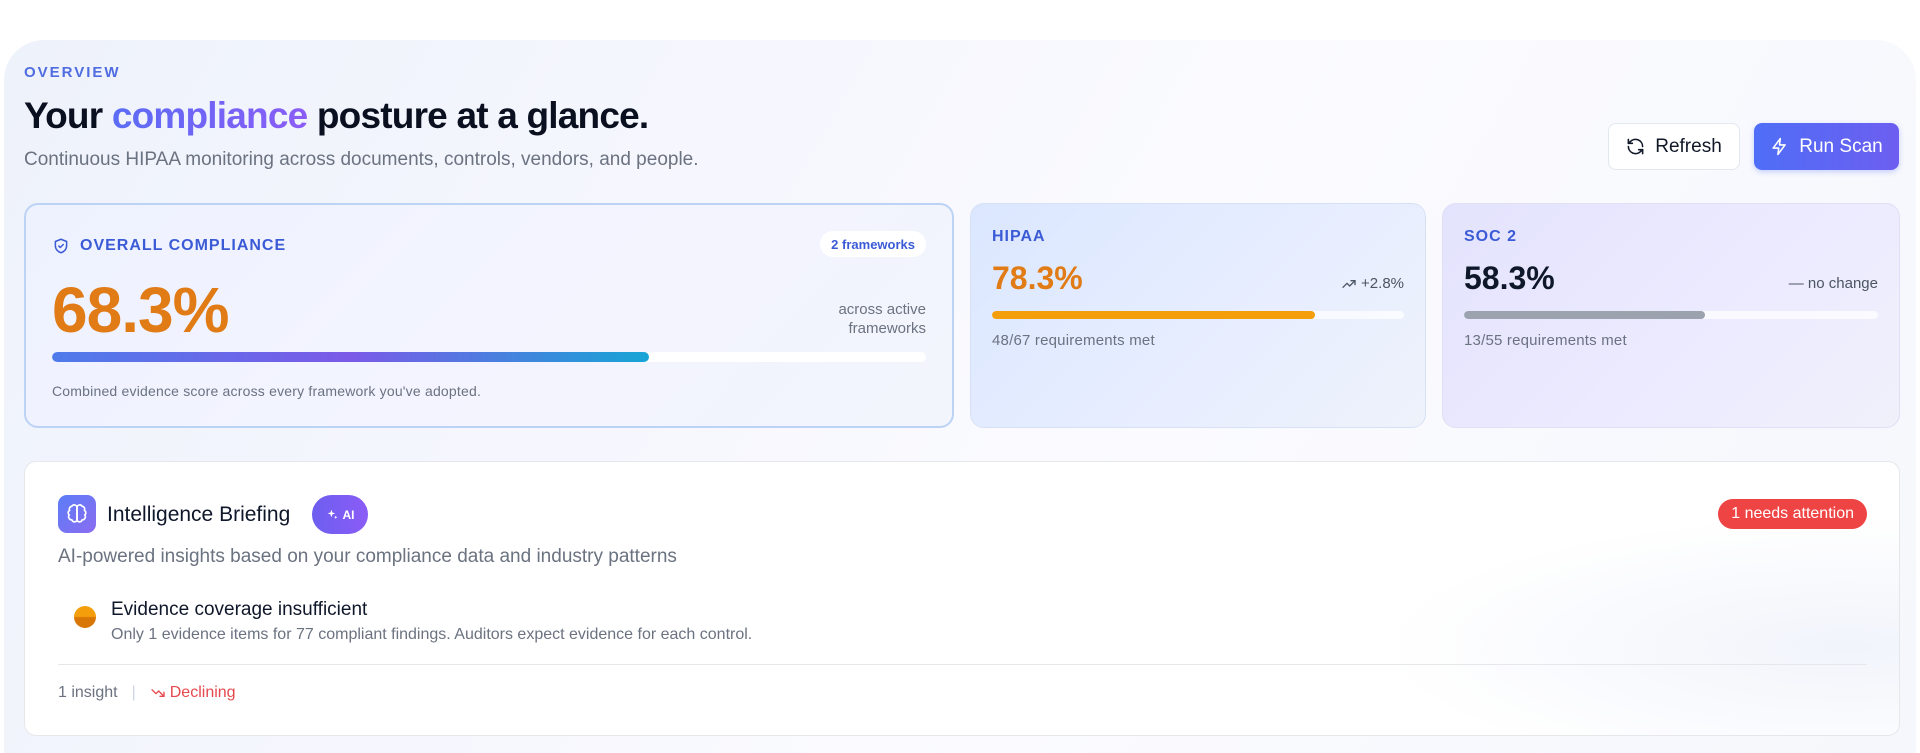  What do you see at coordinates (1792, 514) in the screenshot?
I see `needs-attention-badge: 1 needs attention` at bounding box center [1792, 514].